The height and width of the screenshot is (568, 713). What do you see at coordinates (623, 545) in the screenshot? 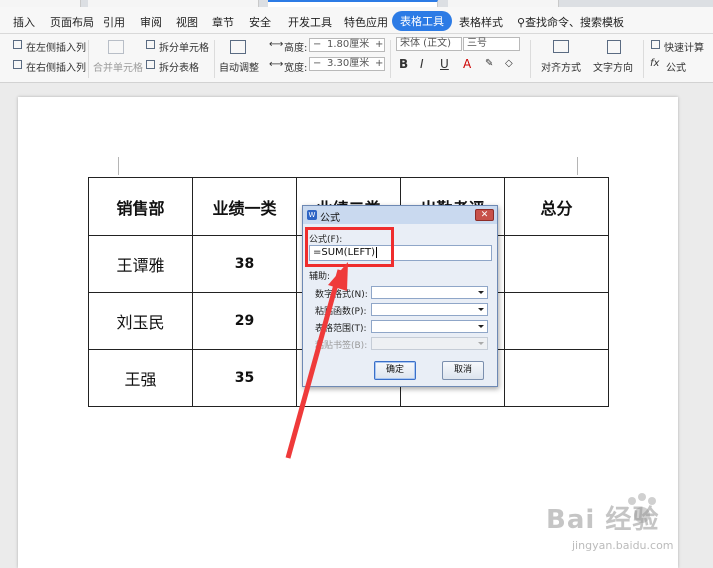
I see `watermark-url: jingyan.baidu.com` at bounding box center [623, 545].